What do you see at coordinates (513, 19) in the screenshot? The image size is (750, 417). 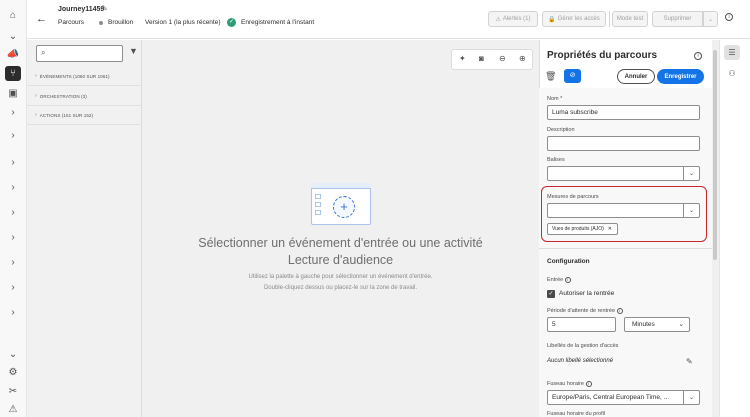 I see `alerts-button: ⚠ Alertes (1)` at bounding box center [513, 19].